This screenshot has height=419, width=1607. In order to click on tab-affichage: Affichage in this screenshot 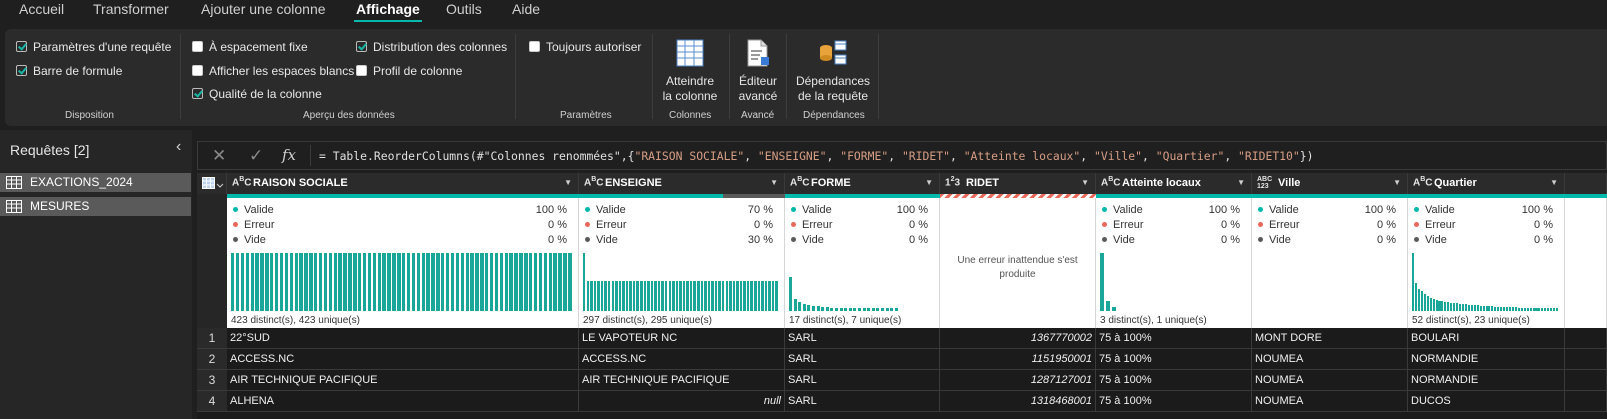, I will do `click(388, 12)`.